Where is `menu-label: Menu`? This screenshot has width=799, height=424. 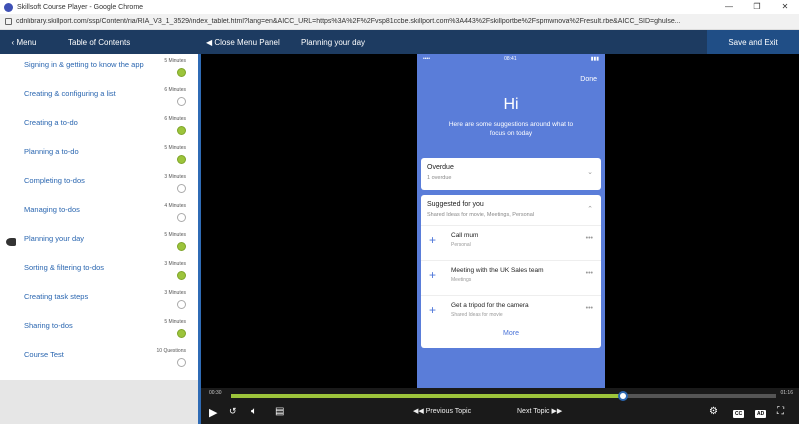
menu-label: Menu is located at coordinates (26, 42).